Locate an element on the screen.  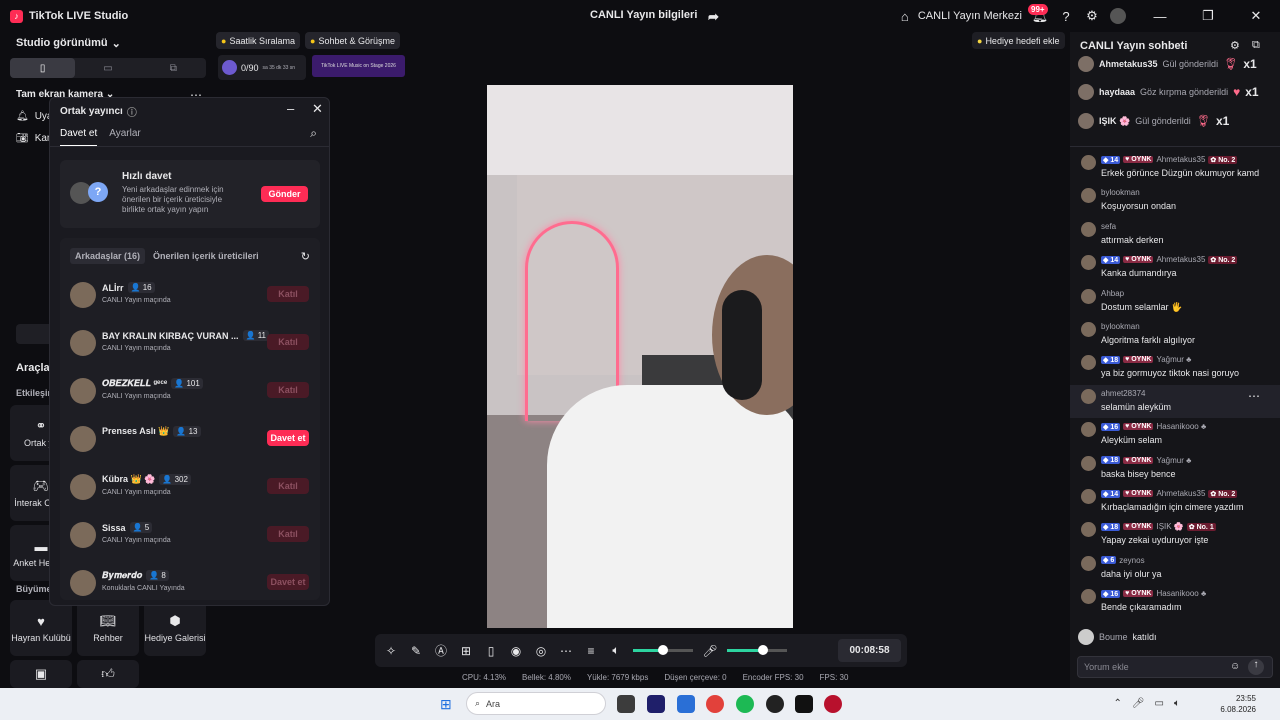
volume-slider is located at coordinates (663, 650).